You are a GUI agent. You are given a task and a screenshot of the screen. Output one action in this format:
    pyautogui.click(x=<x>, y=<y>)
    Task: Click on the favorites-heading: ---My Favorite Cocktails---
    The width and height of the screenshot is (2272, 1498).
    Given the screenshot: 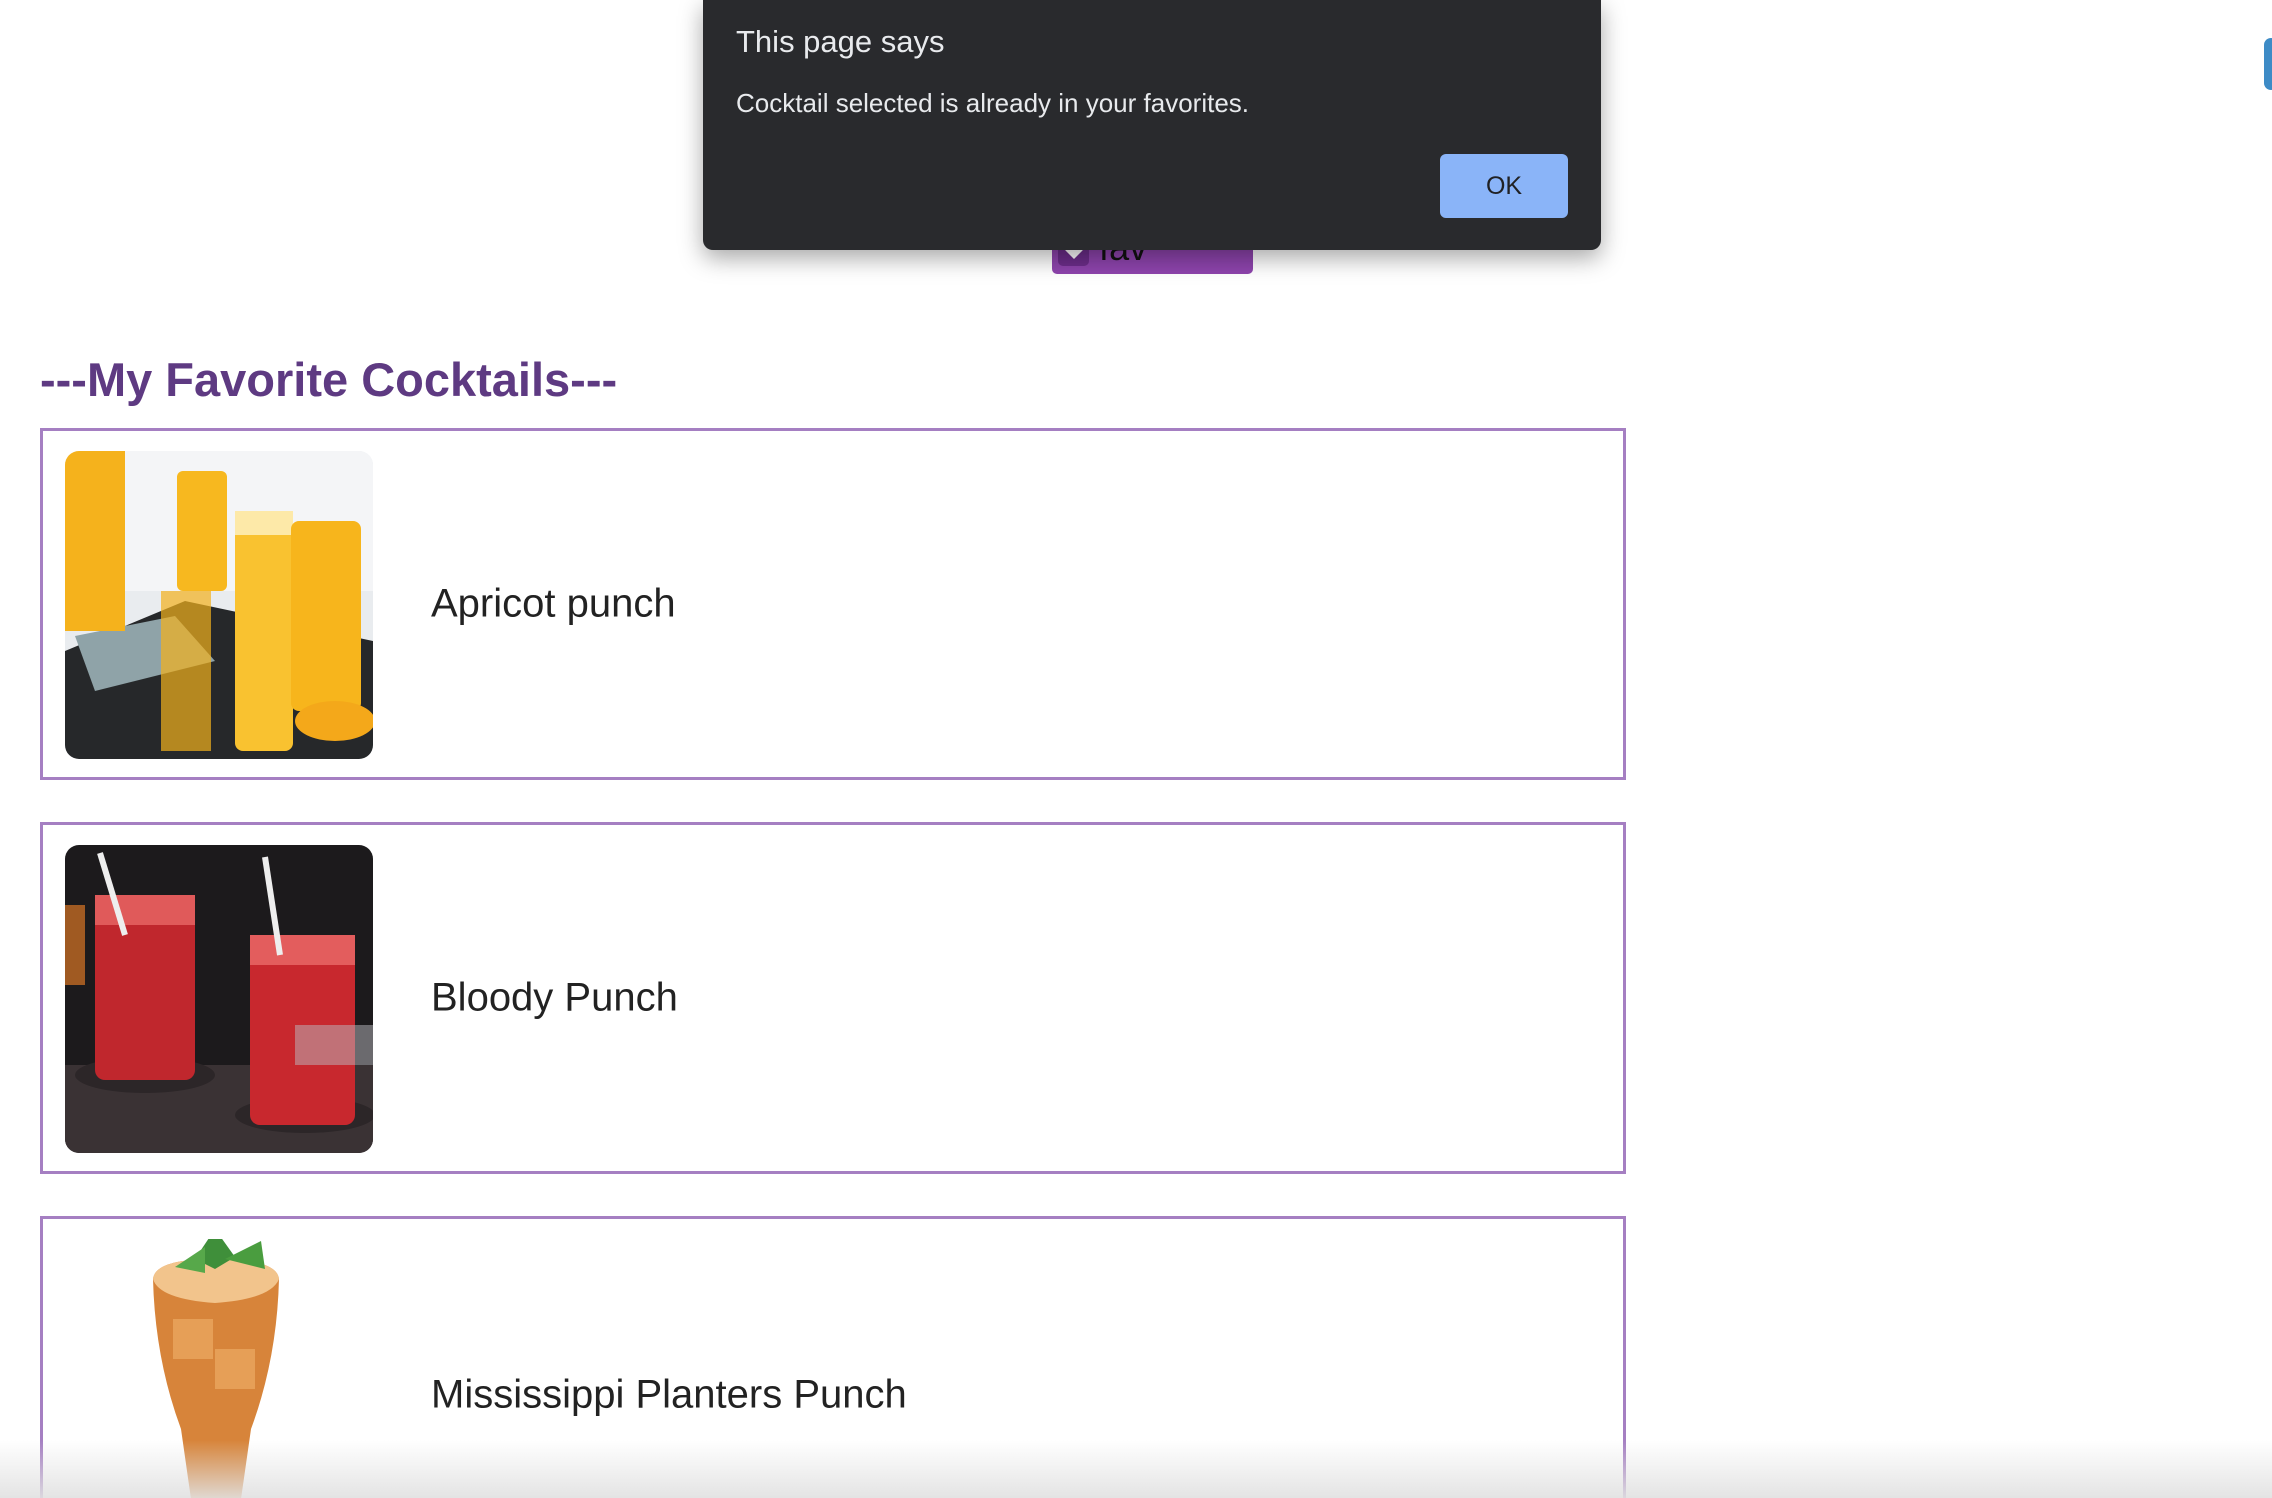 What is the action you would take?
    pyautogui.click(x=329, y=379)
    